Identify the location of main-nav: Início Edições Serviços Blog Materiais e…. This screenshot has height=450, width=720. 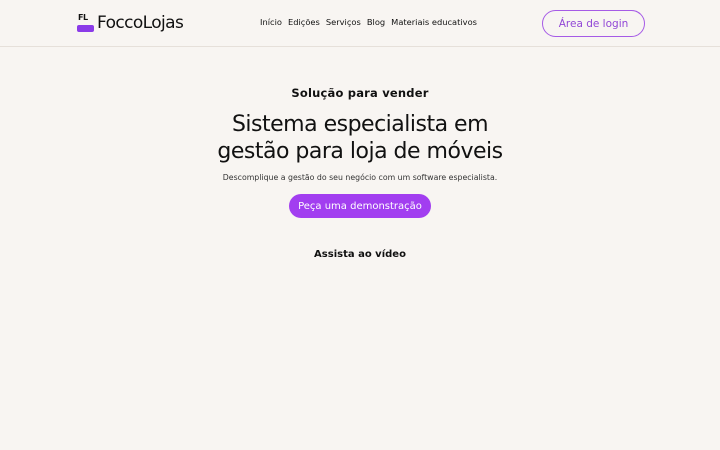
(371, 22).